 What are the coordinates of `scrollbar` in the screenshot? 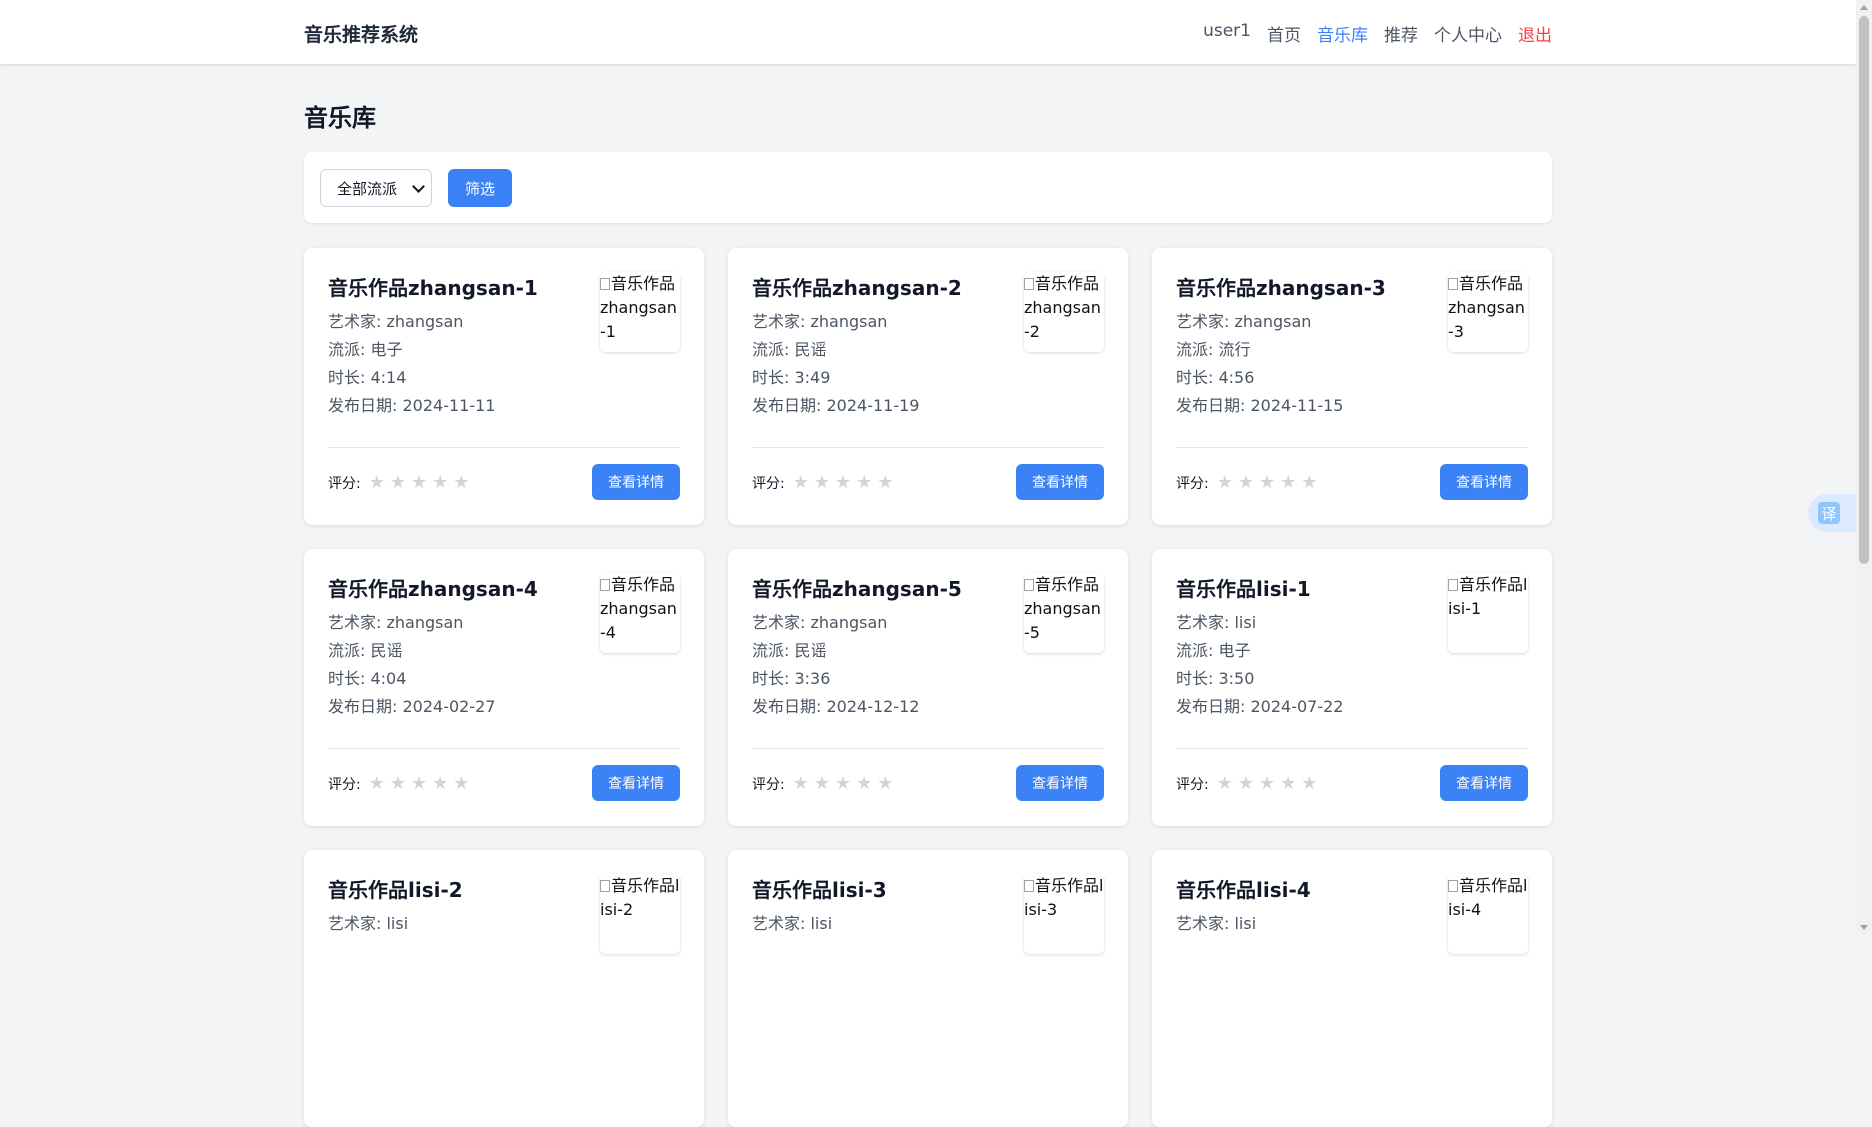 It's located at (1864, 467).